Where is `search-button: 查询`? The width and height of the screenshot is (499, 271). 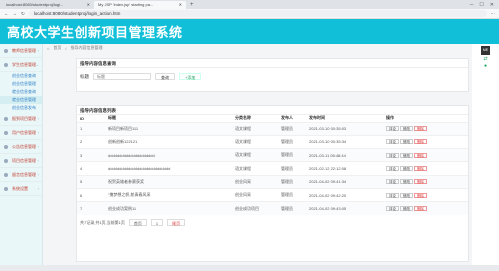 search-button: 查询 is located at coordinates (165, 76).